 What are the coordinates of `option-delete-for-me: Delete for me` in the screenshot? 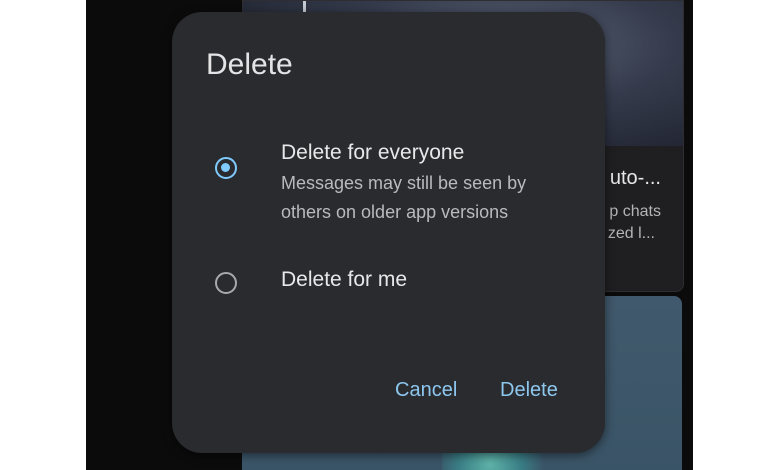 It's located at (388, 284).